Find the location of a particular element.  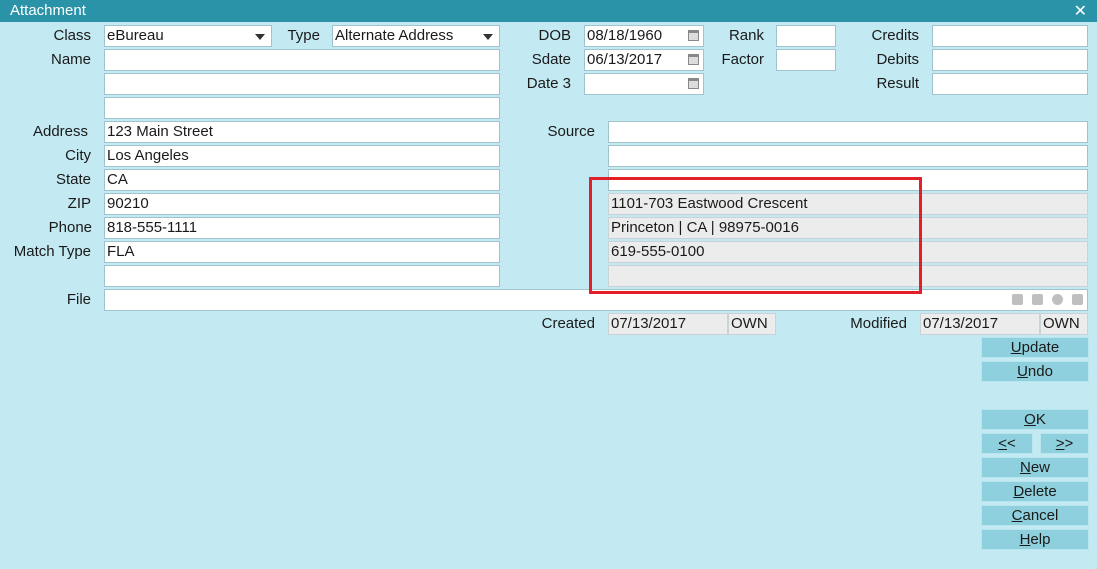

next-button: >> is located at coordinates (1064, 443).